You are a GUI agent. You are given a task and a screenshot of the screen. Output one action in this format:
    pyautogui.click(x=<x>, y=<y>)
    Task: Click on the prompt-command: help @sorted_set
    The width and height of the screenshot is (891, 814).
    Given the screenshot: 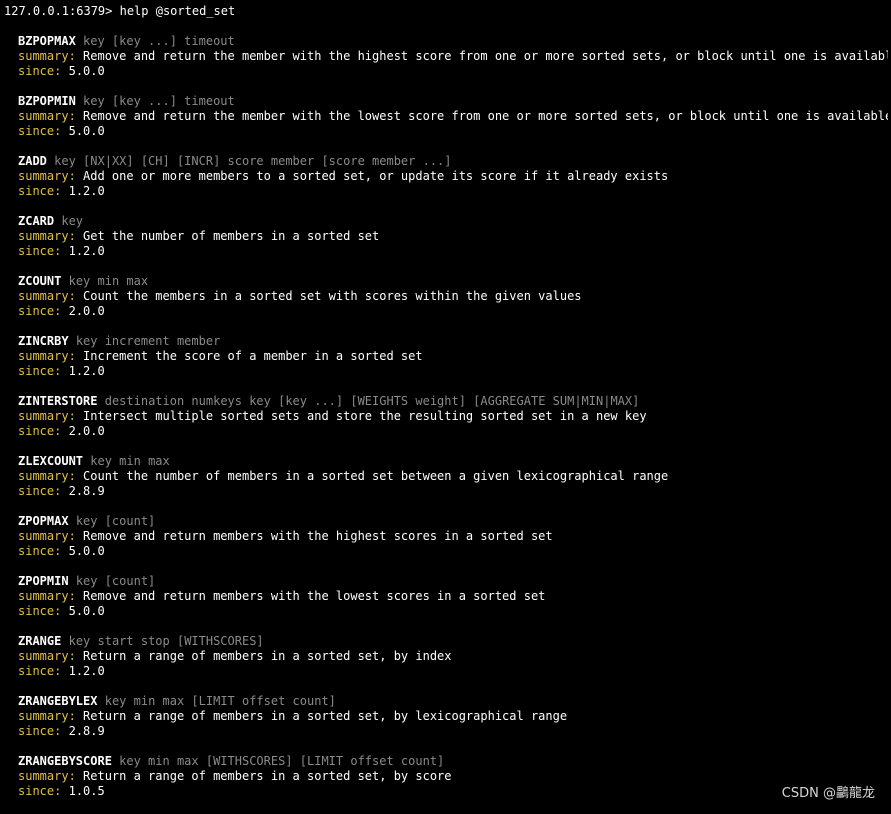 What is the action you would take?
    pyautogui.click(x=177, y=11)
    